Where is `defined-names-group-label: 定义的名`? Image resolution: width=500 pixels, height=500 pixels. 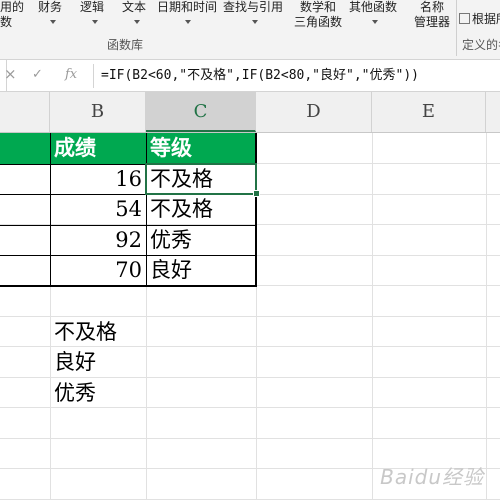 defined-names-group-label: 定义的名 is located at coordinates (481, 45).